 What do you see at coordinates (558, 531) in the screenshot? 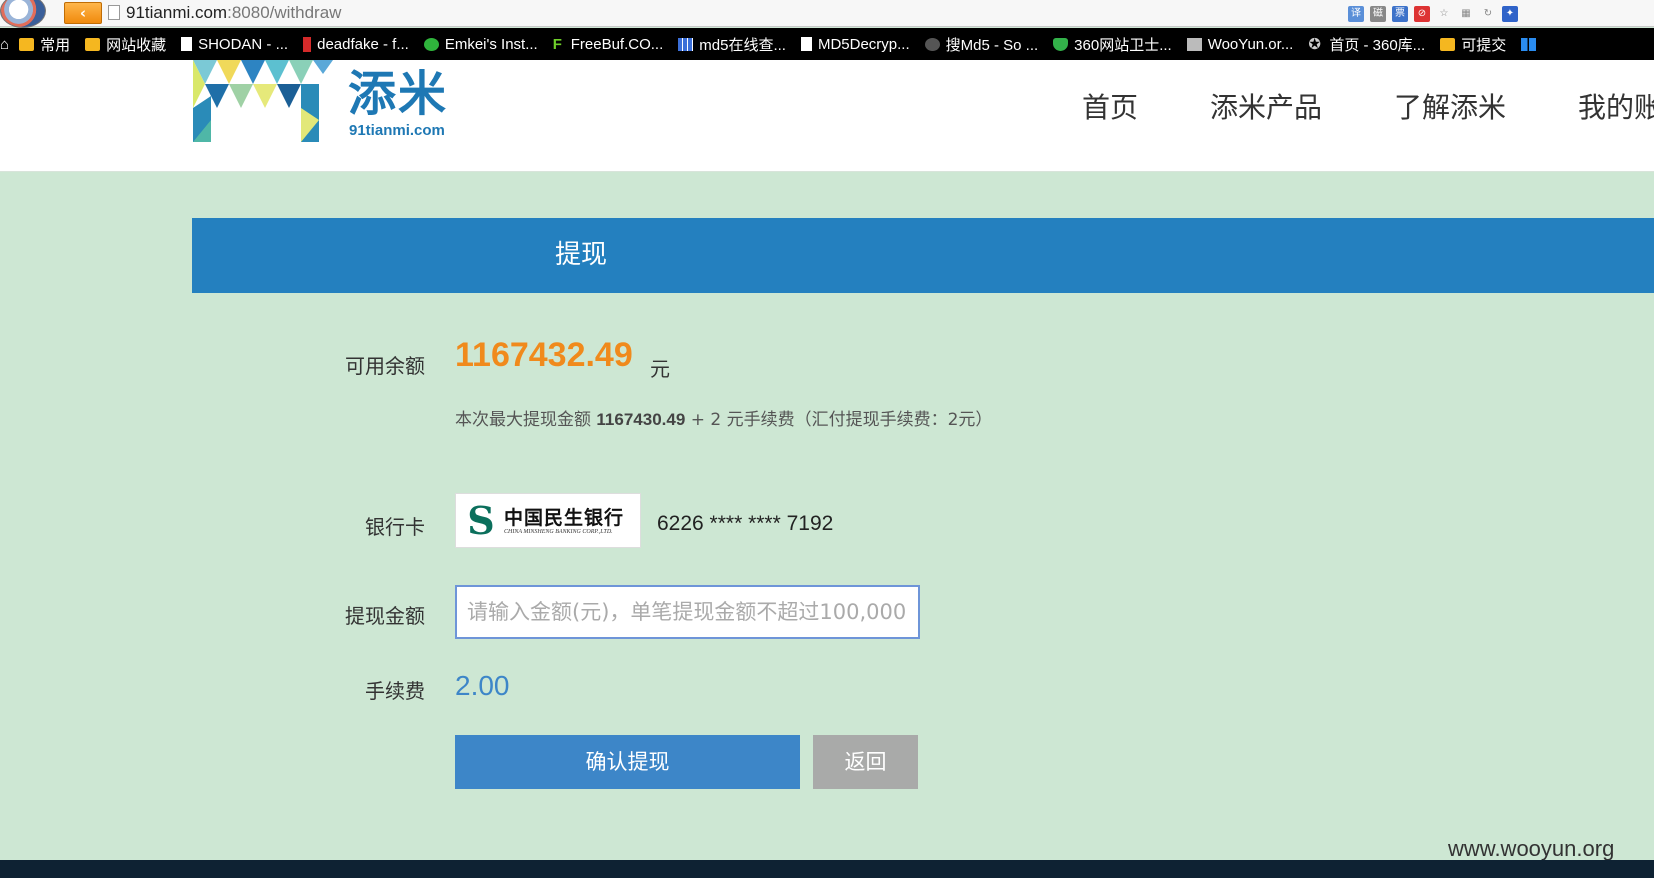
I see `bank-name-en: CHINA MINSHENG BANKING CORP.,LTD.` at bounding box center [558, 531].